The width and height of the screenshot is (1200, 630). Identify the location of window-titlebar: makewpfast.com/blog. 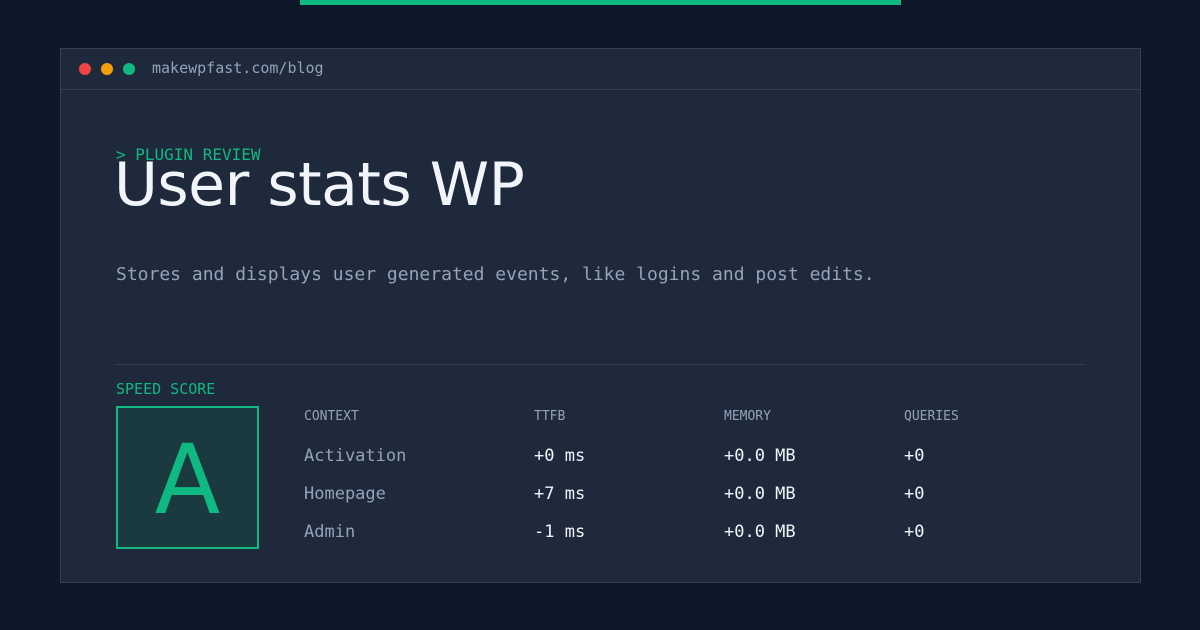
(600, 69).